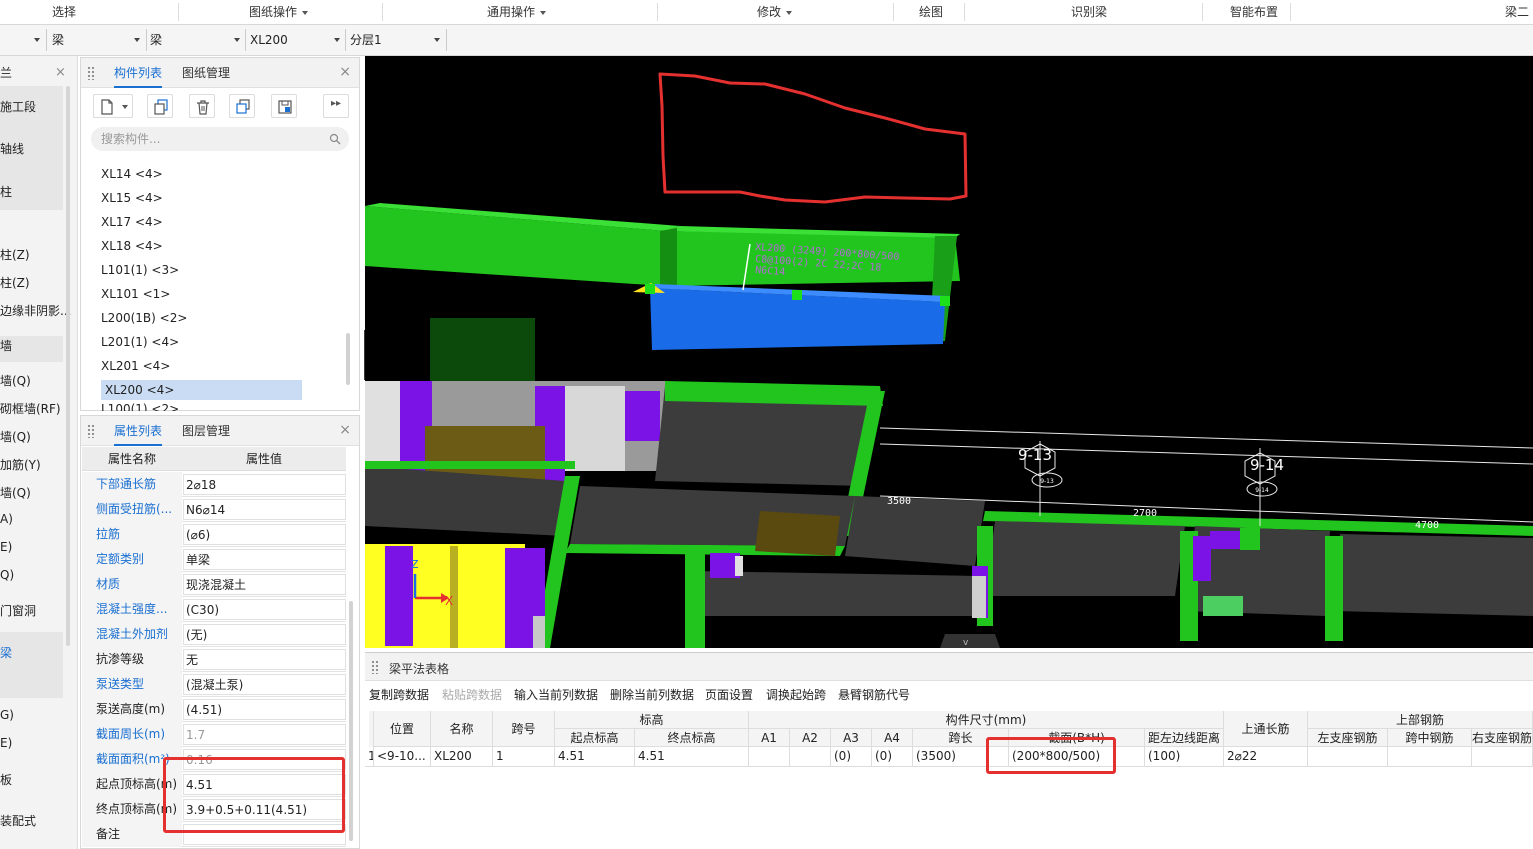 The width and height of the screenshot is (1533, 849). Describe the element at coordinates (20, 464) in the screenshot. I see `nav-item-reinforcement-y: 加筋(Y)` at that location.